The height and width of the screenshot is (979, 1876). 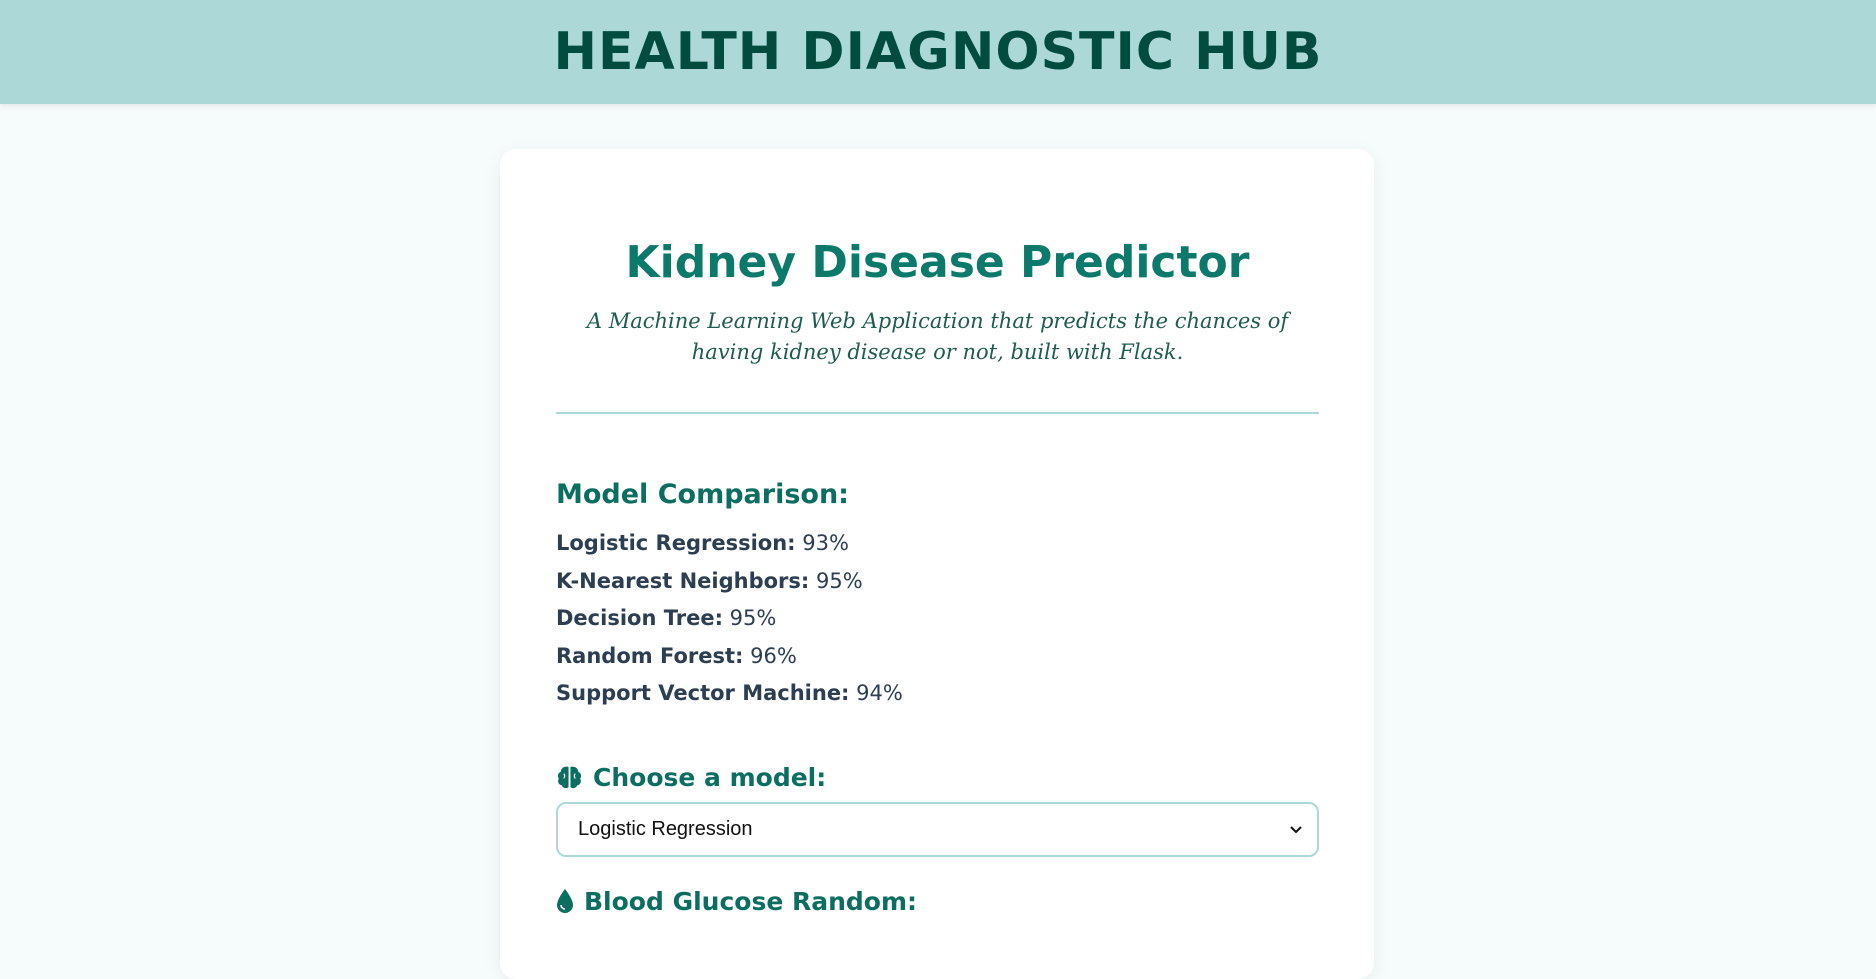 What do you see at coordinates (565, 901) in the screenshot?
I see `droplet-icon` at bounding box center [565, 901].